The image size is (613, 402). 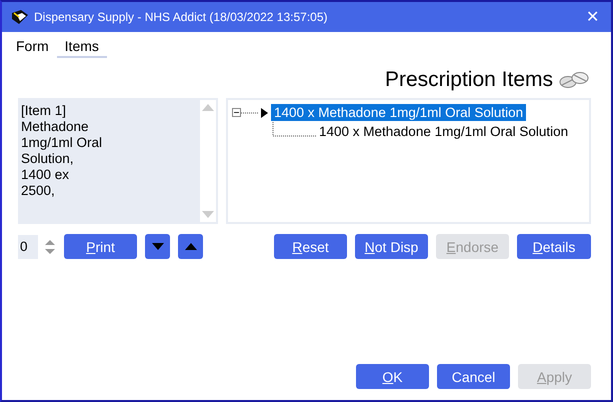 I want to click on app-icon, so click(x=20, y=17).